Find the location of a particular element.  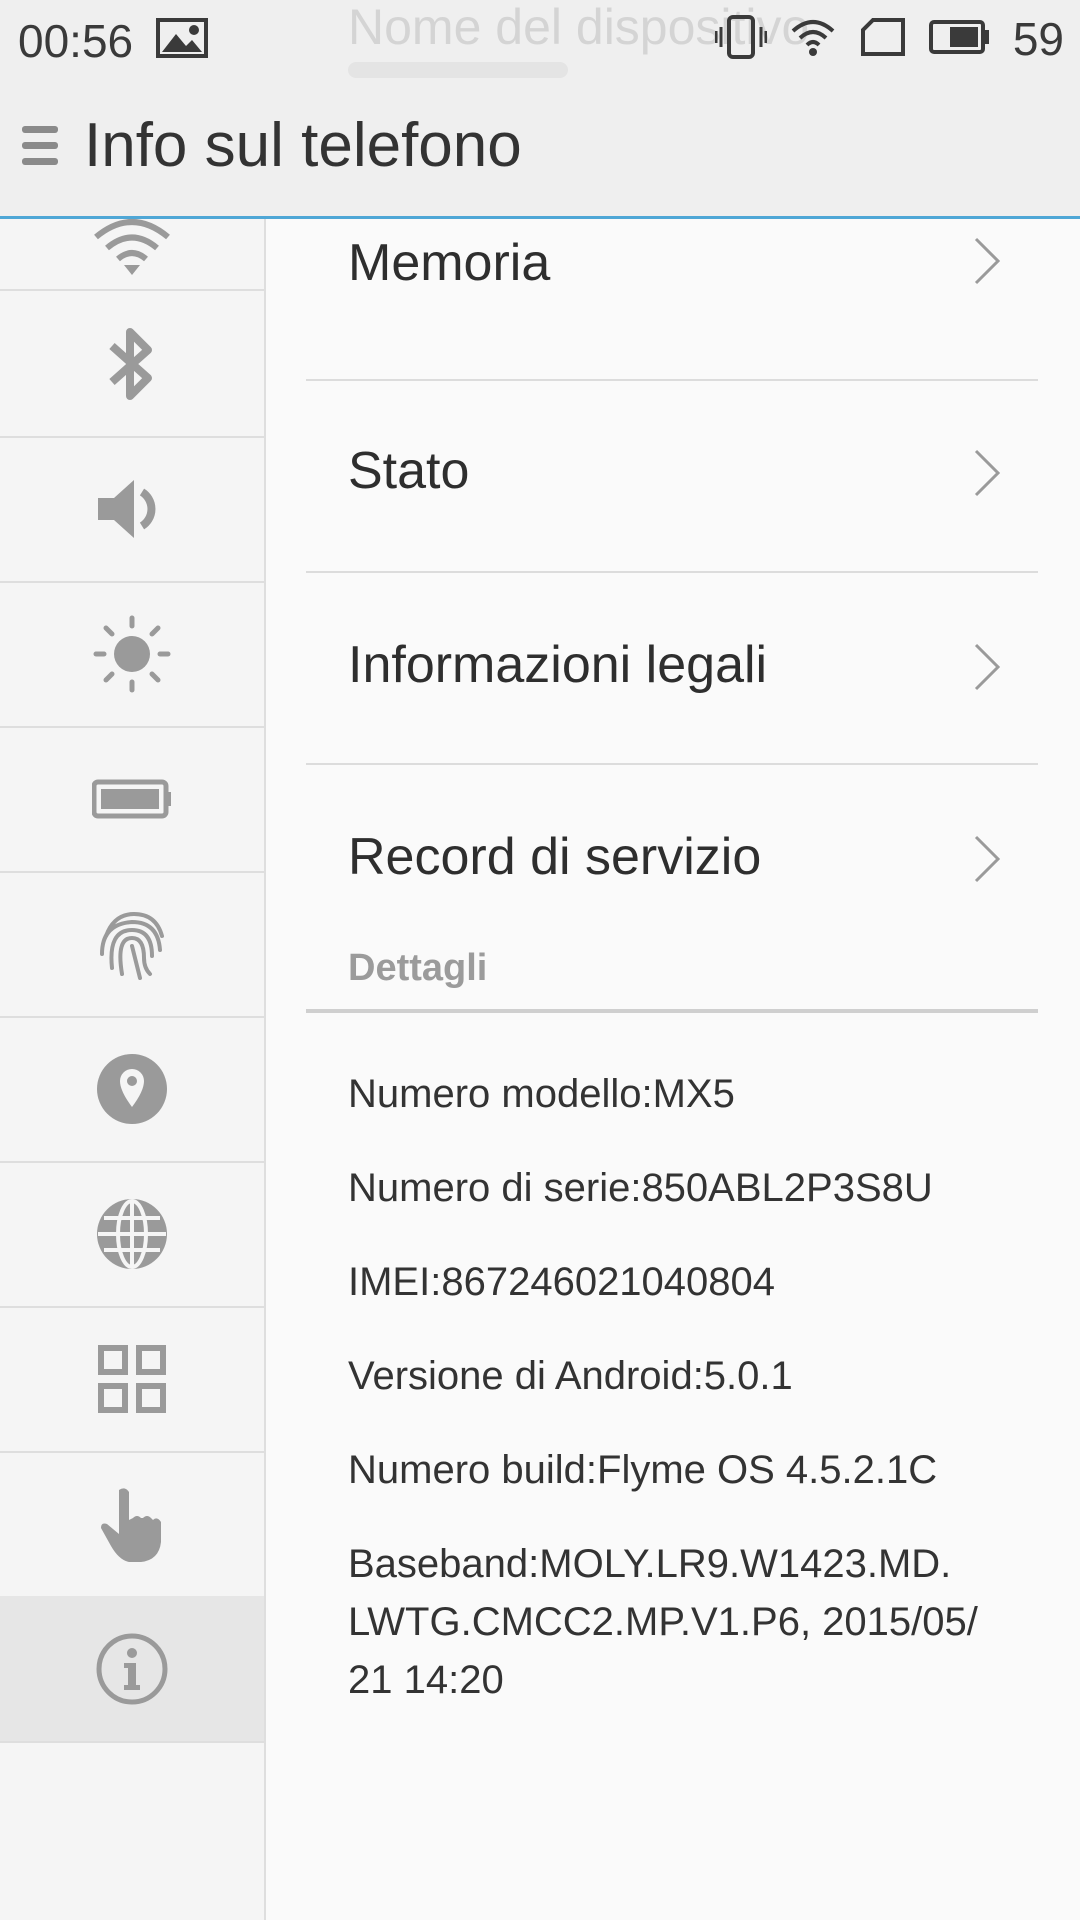

info-icon is located at coordinates (132, 1668).